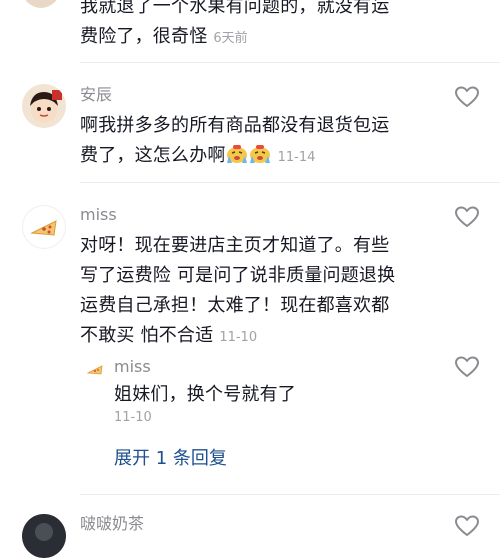 Image resolution: width=500 pixels, height=558 pixels. What do you see at coordinates (95, 369) in the screenshot?
I see `avatar-reply-miss` at bounding box center [95, 369].